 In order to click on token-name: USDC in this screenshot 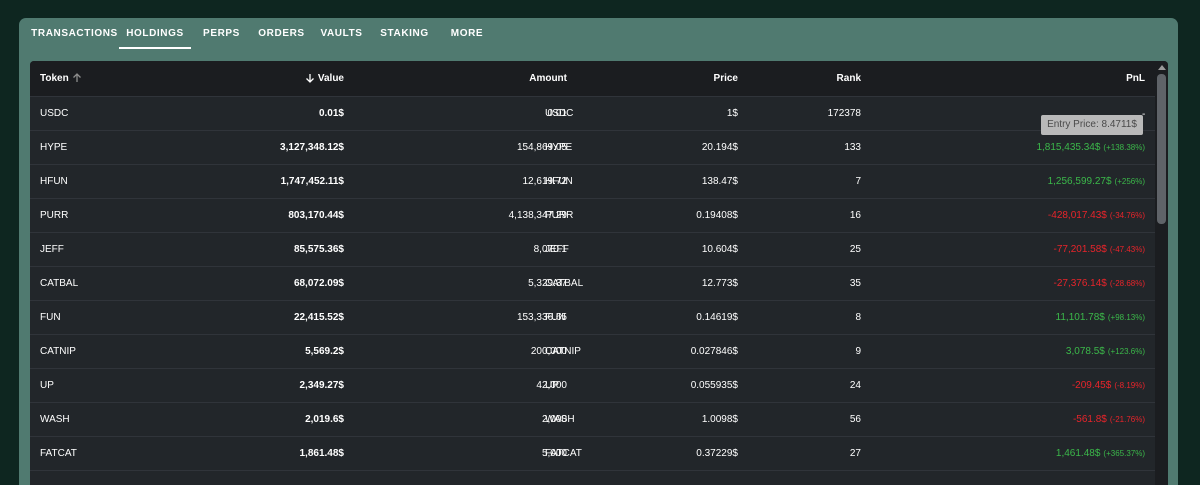, I will do `click(54, 113)`.